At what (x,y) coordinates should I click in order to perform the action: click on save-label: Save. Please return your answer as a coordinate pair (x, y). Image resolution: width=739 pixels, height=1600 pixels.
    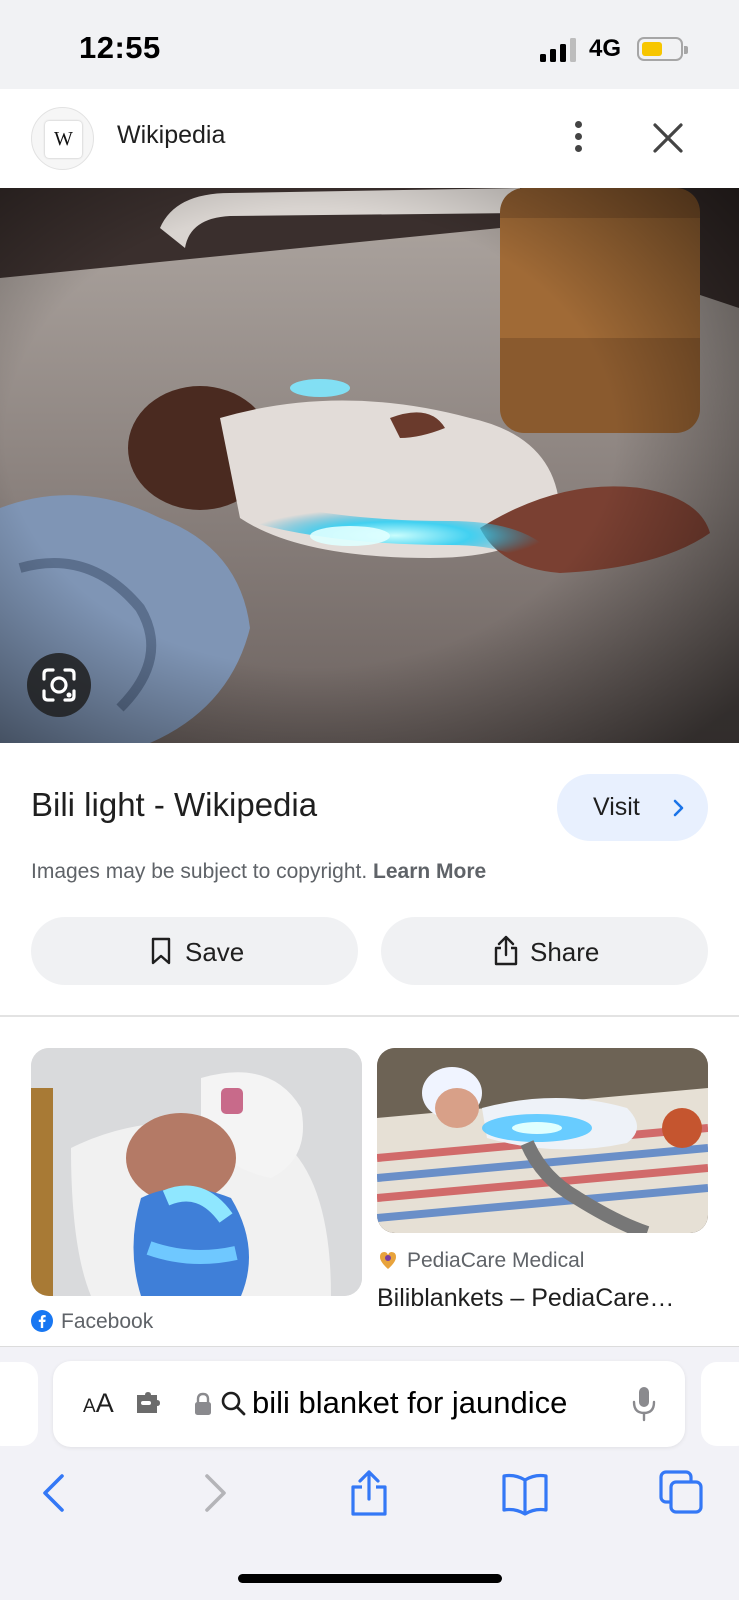
    Looking at the image, I should click on (215, 952).